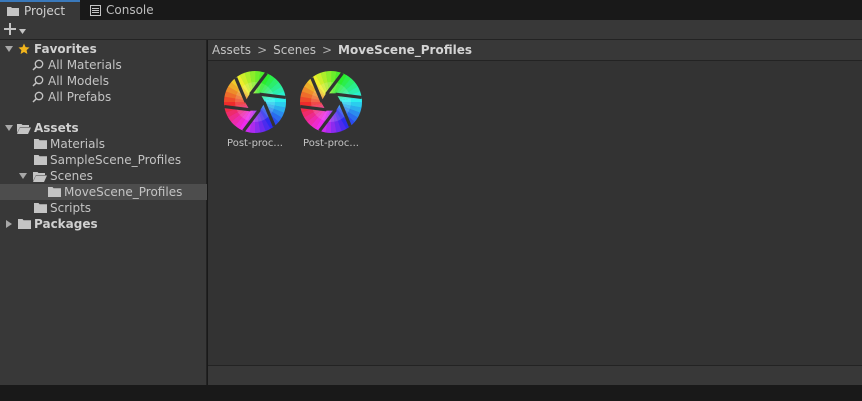  Describe the element at coordinates (78, 81) in the screenshot. I see `all-models-label: All Models` at that location.